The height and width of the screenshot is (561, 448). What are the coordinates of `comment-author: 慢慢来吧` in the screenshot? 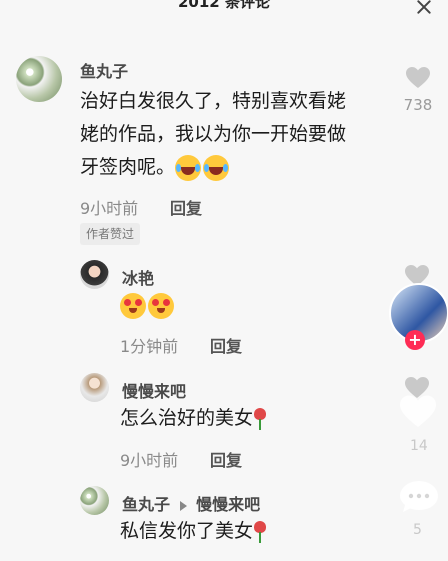 It's located at (154, 390).